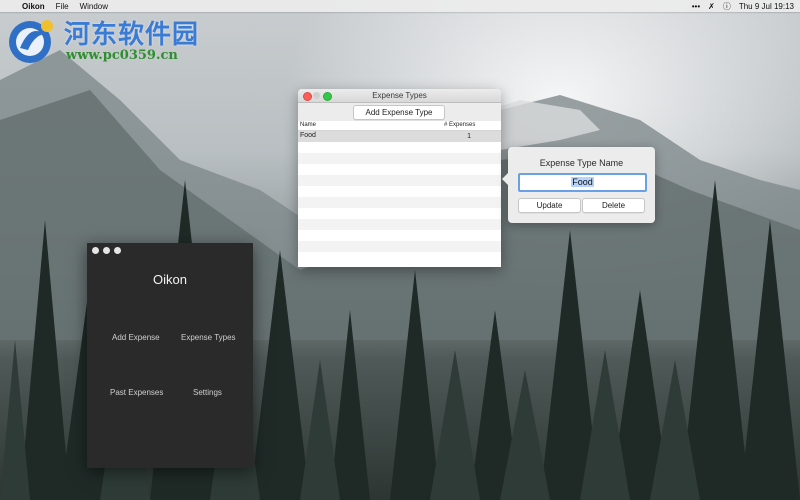  Describe the element at coordinates (62, 6) in the screenshot. I see `menu-file: File` at that location.